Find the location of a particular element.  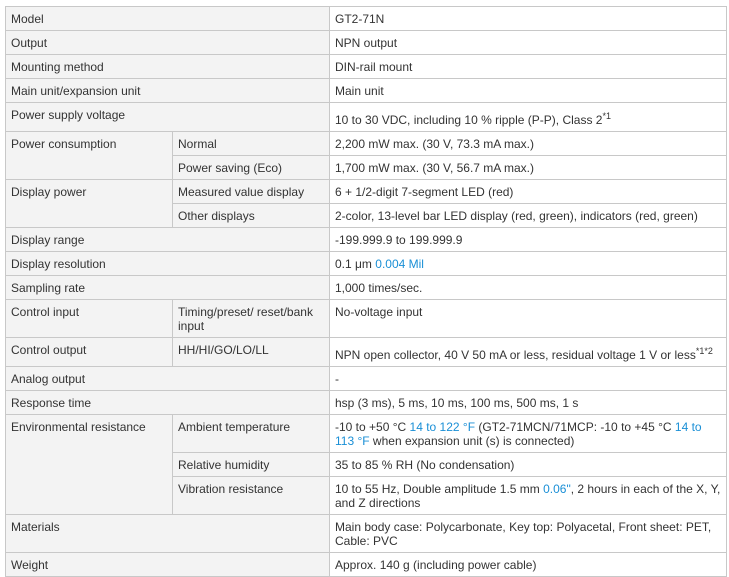

row-label: Main unit/expansion unit is located at coordinates (167, 90).